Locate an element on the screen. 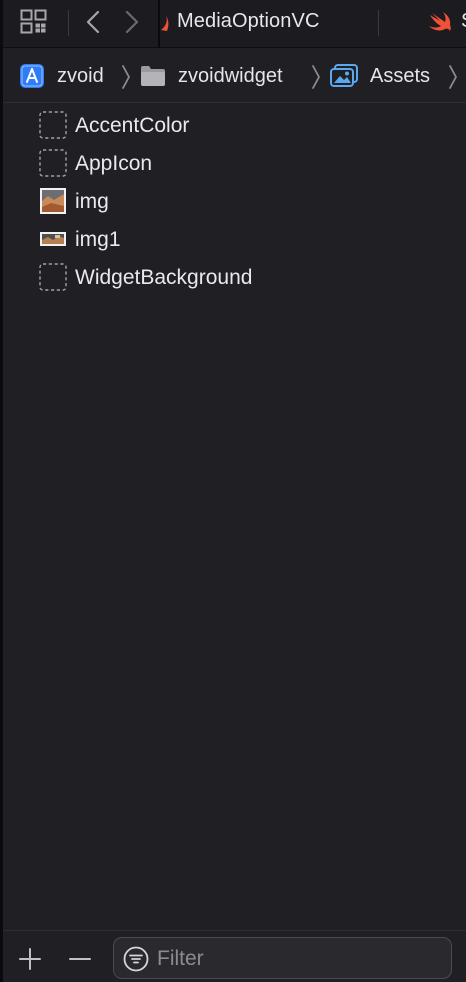 The height and width of the screenshot is (982, 466). app-icon-placeholder-icon is located at coordinates (53, 163).